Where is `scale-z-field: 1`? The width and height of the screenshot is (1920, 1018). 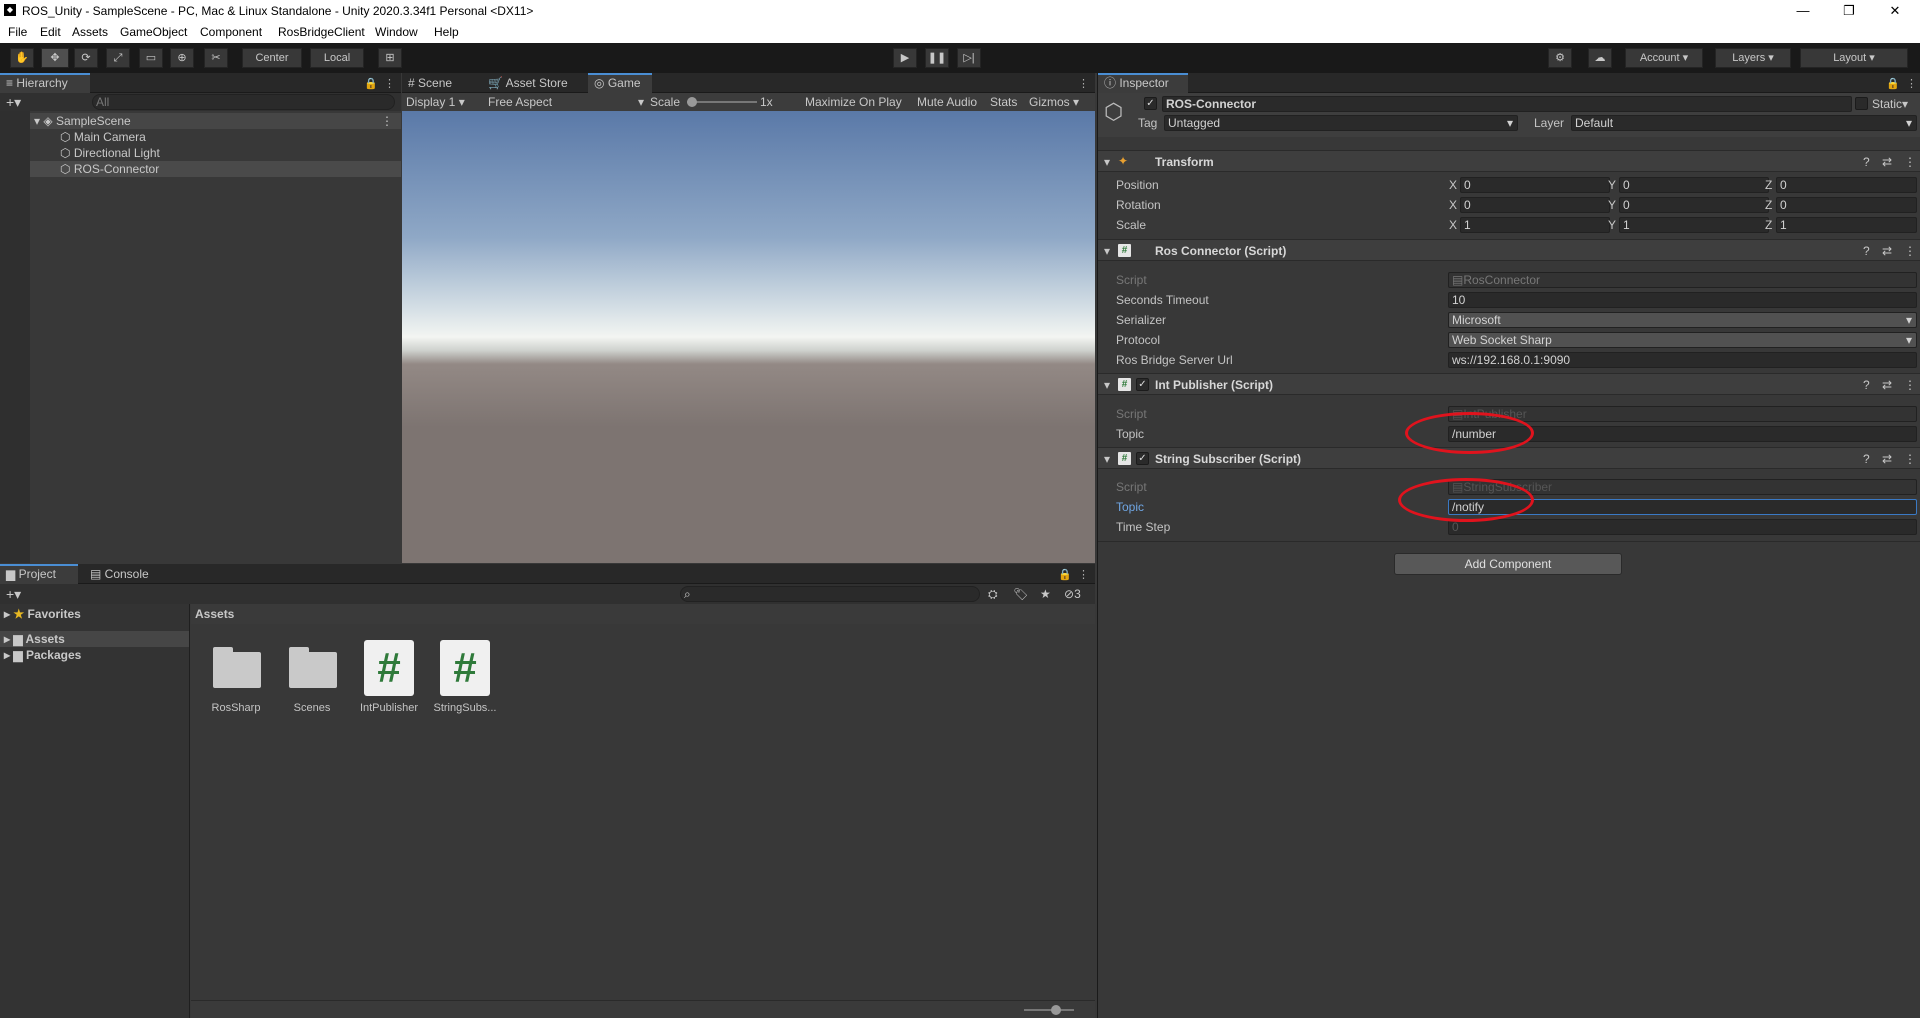
scale-z-field: 1 is located at coordinates (1846, 225).